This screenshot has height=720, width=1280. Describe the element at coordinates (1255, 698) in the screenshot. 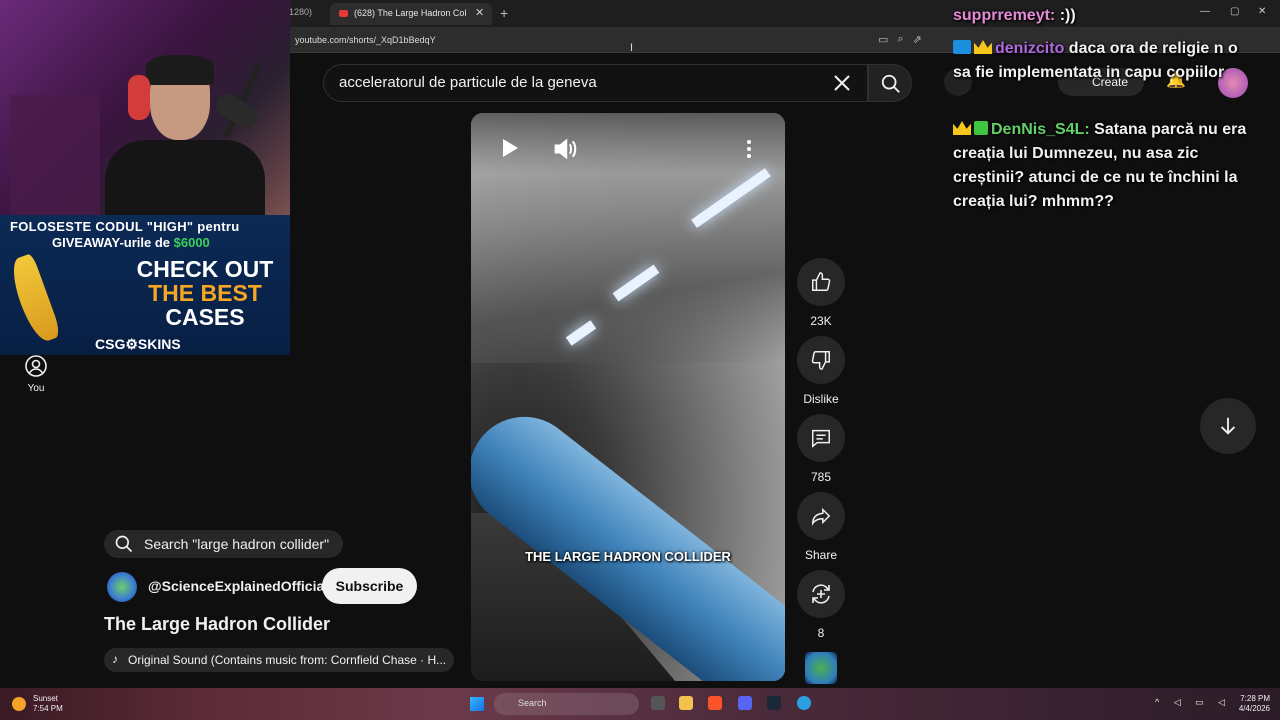

I see `clock-time: 7:28 PM` at that location.